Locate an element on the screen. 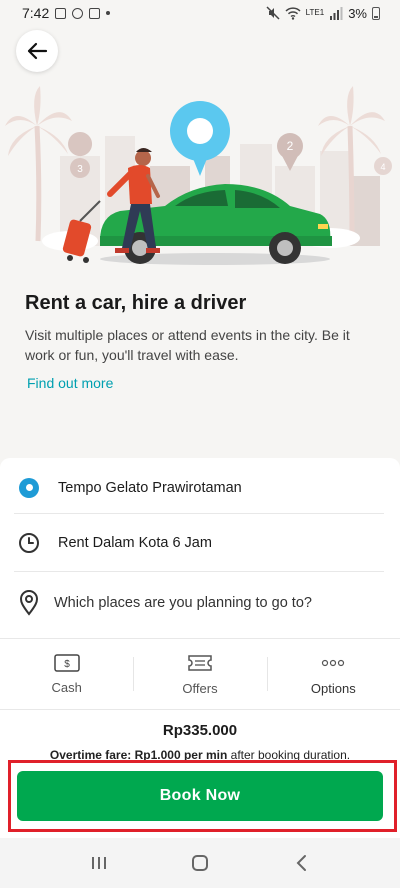 The image size is (400, 888). clock-icon is located at coordinates (29, 542).